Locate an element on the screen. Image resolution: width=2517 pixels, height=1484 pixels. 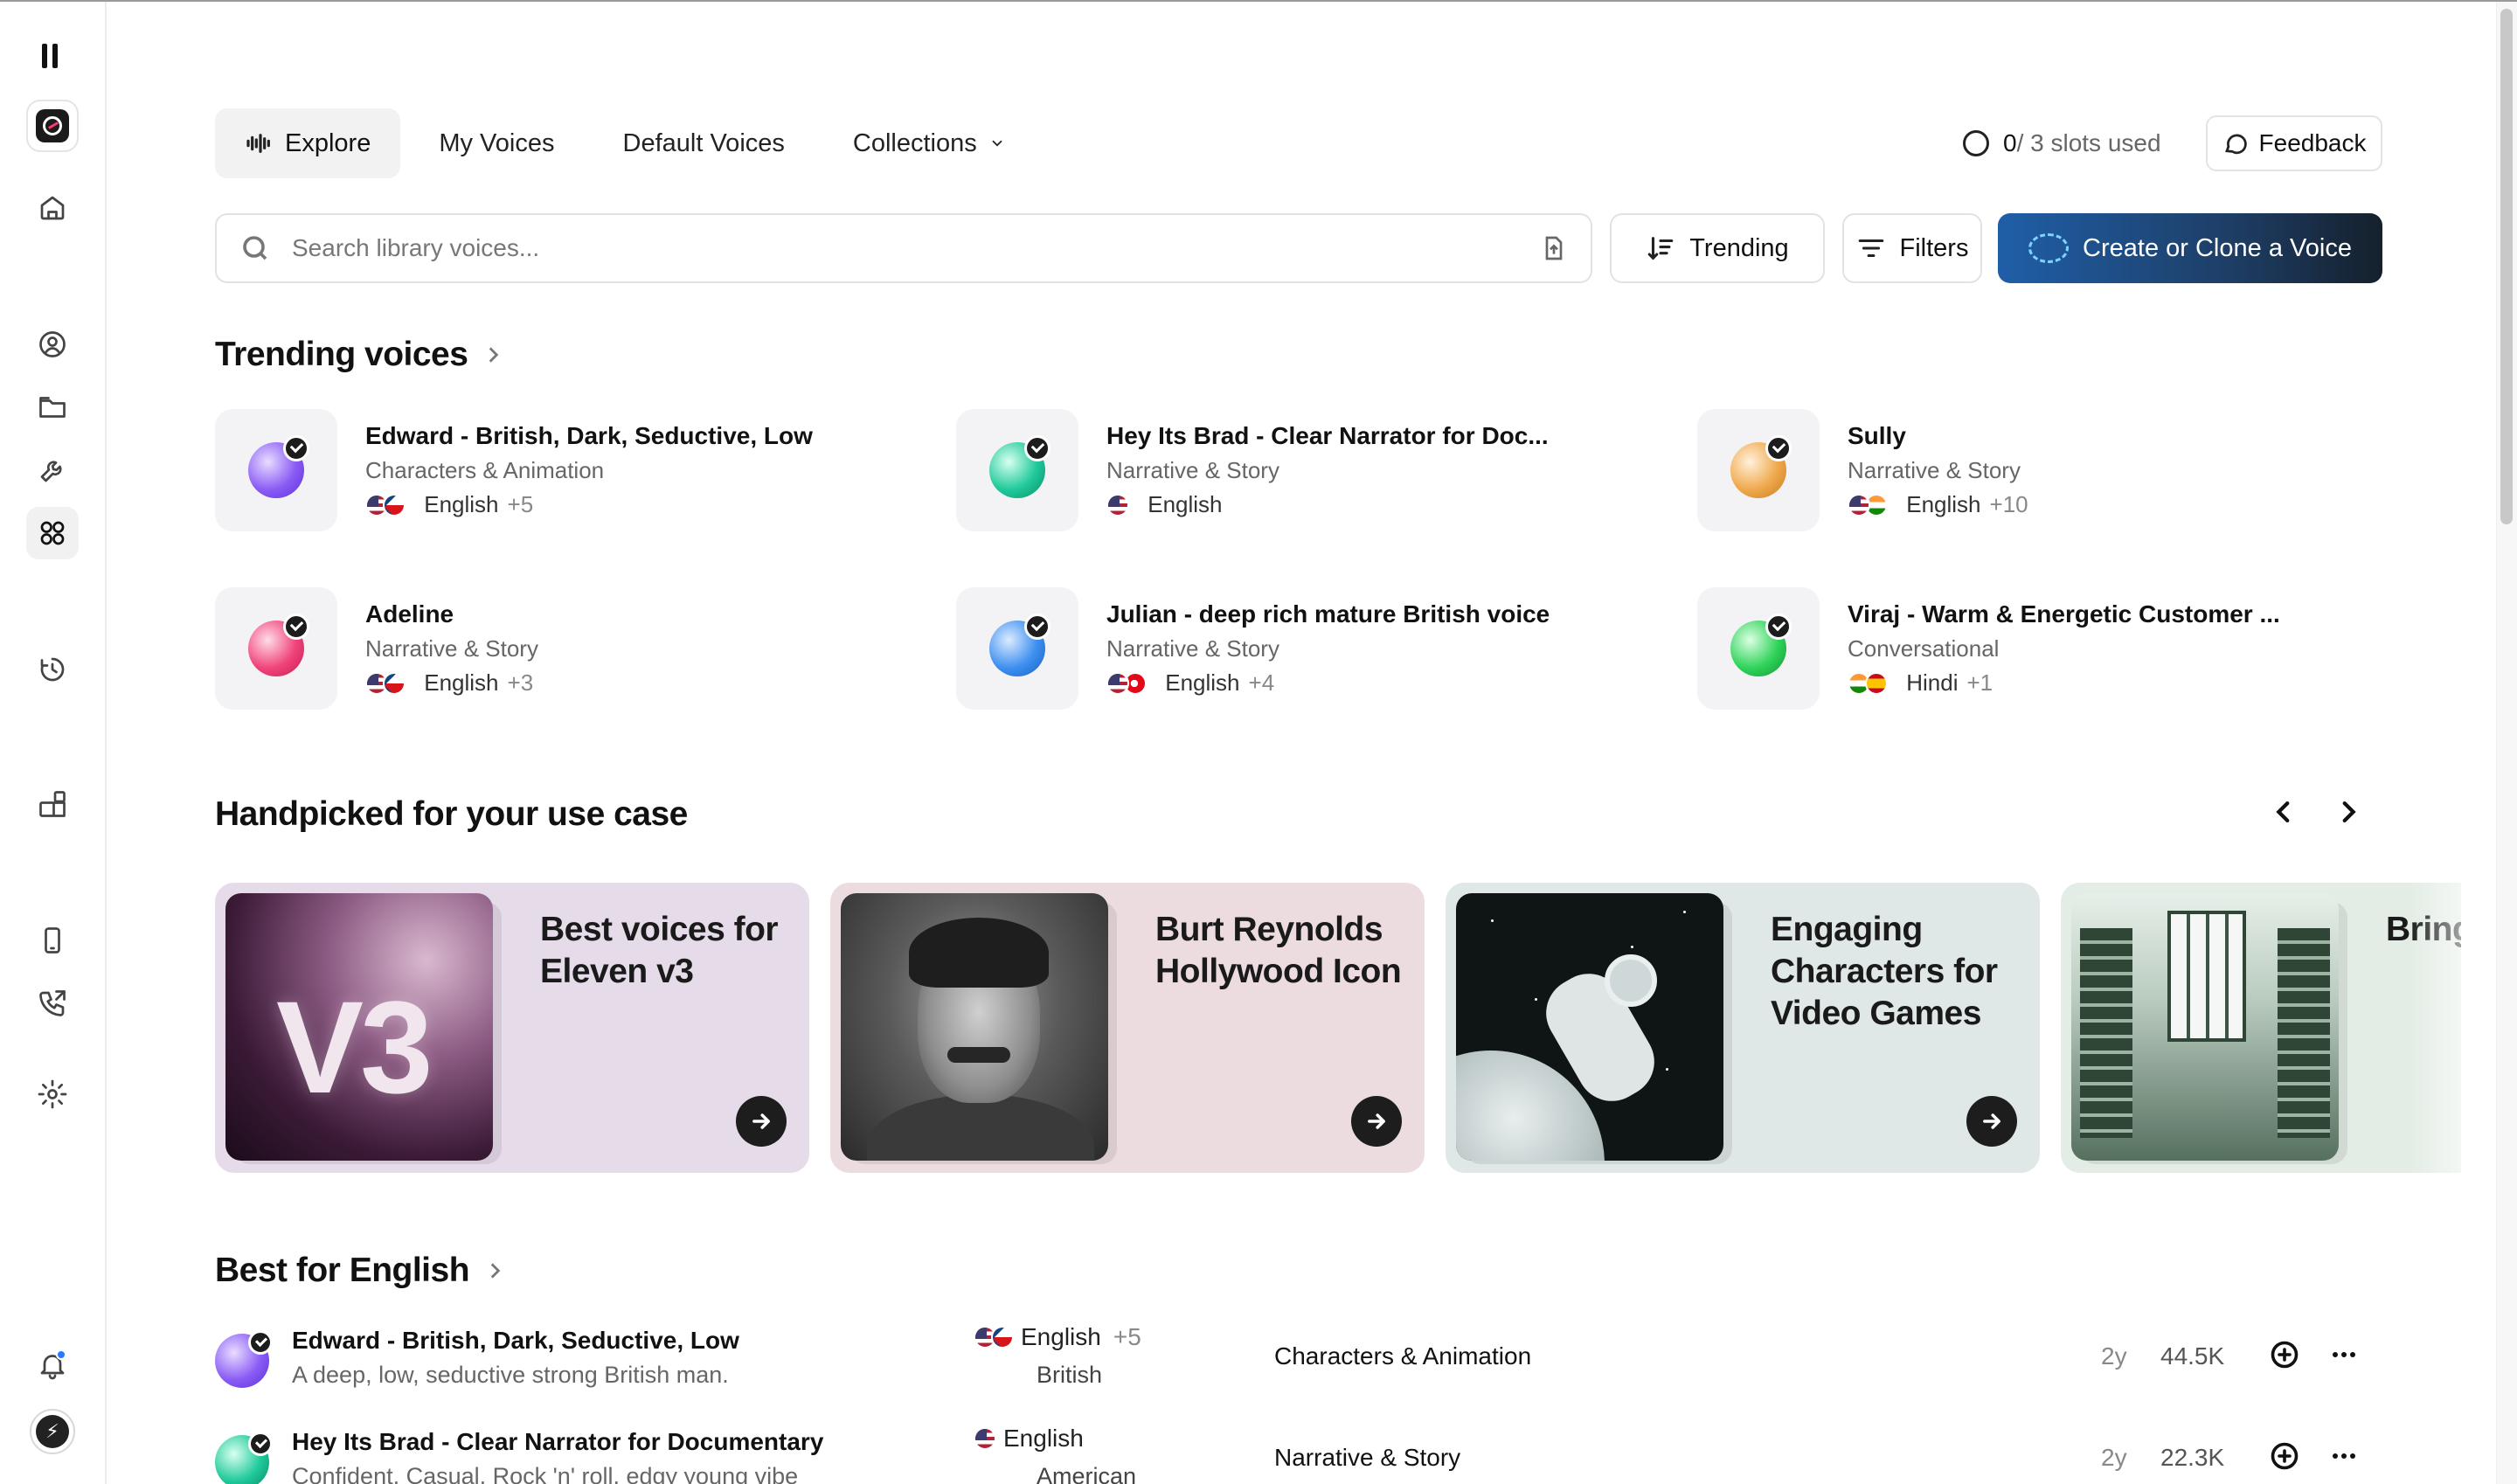
tab-collections: Collections is located at coordinates (929, 143).